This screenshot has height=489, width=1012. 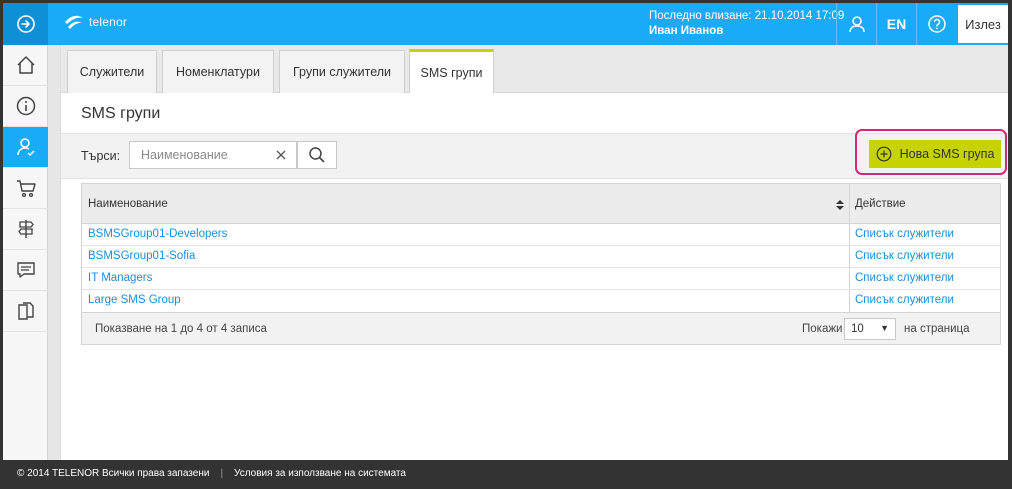 What do you see at coordinates (541, 301) in the screenshot?
I see `table-row: Large SMS Group Списък служители` at bounding box center [541, 301].